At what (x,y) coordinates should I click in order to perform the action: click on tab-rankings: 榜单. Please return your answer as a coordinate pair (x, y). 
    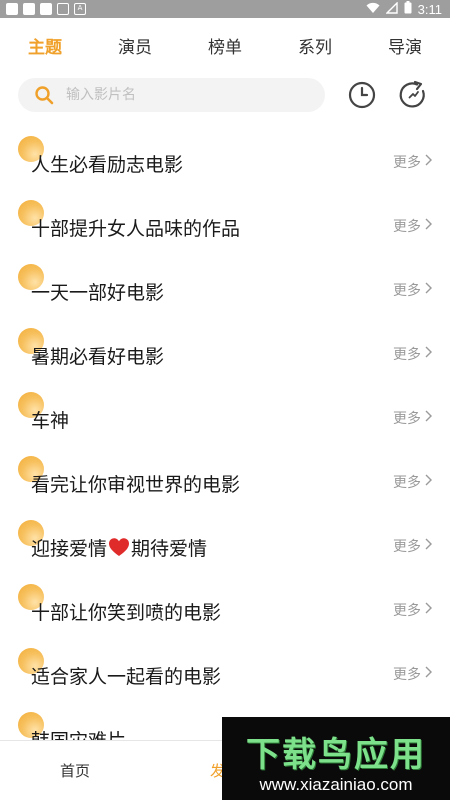
    Looking at the image, I should click on (225, 48).